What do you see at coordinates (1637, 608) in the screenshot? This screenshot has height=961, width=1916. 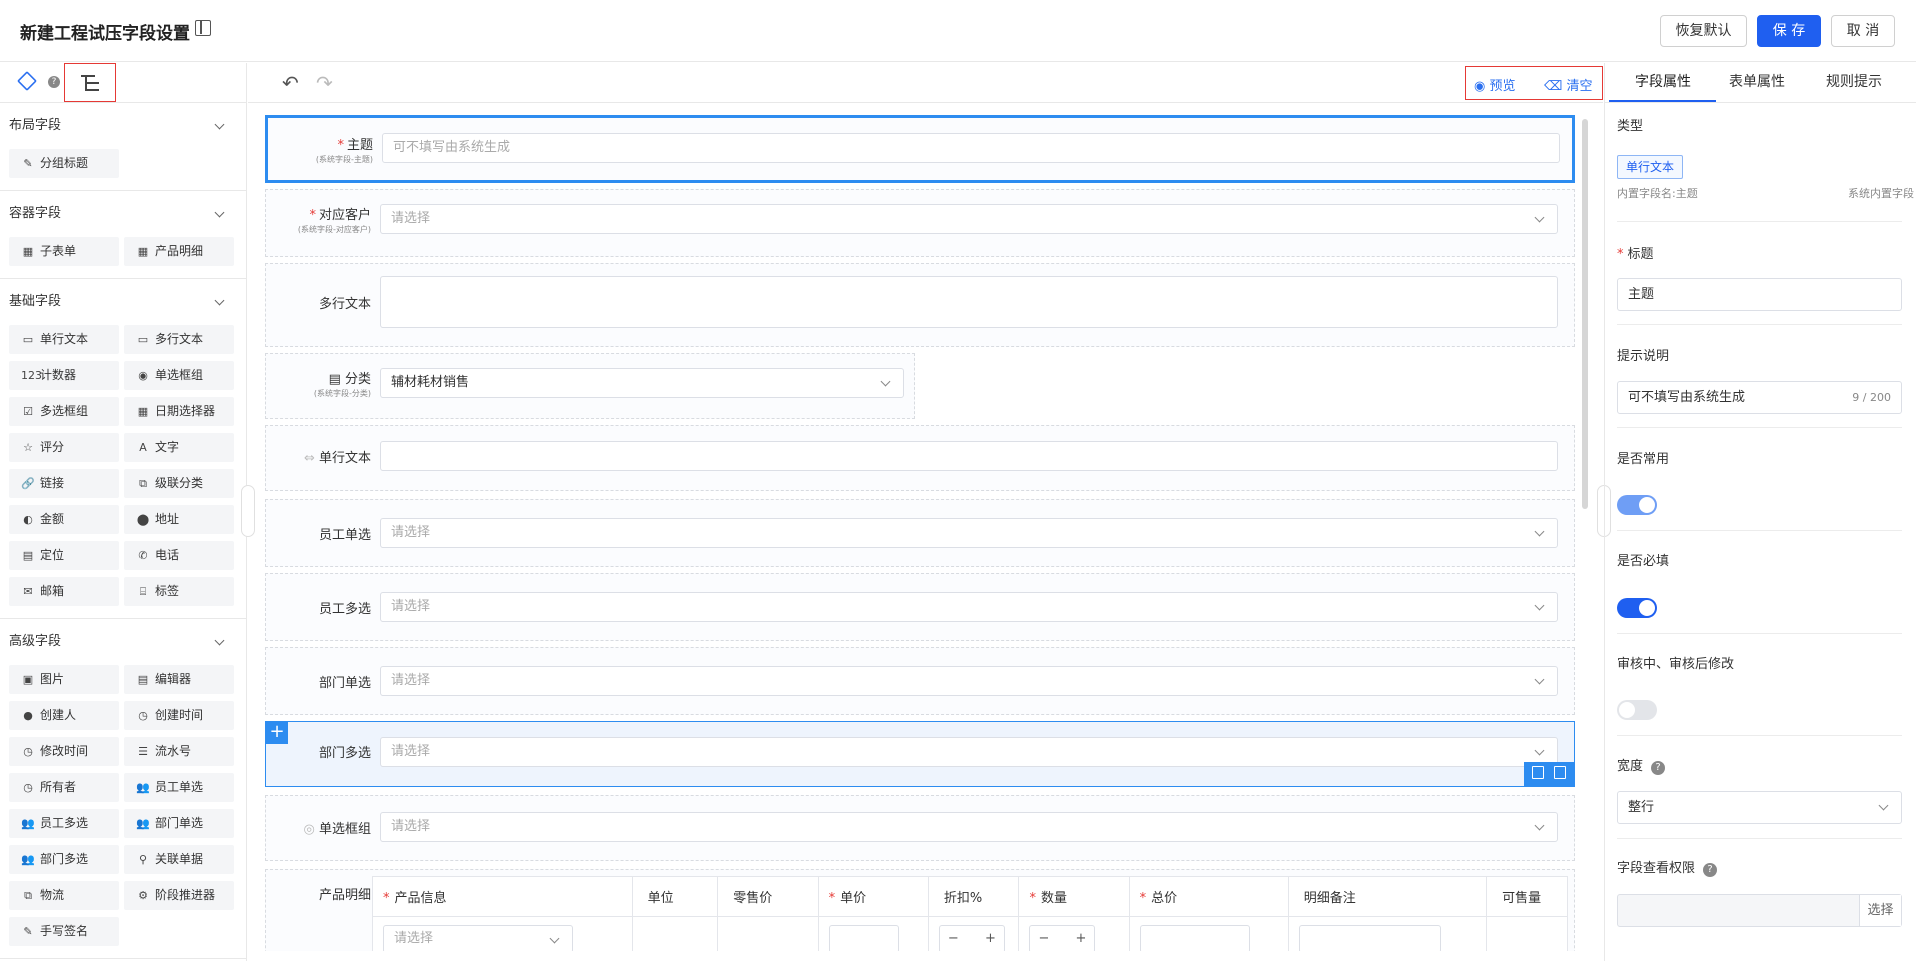 I see `required-switch` at bounding box center [1637, 608].